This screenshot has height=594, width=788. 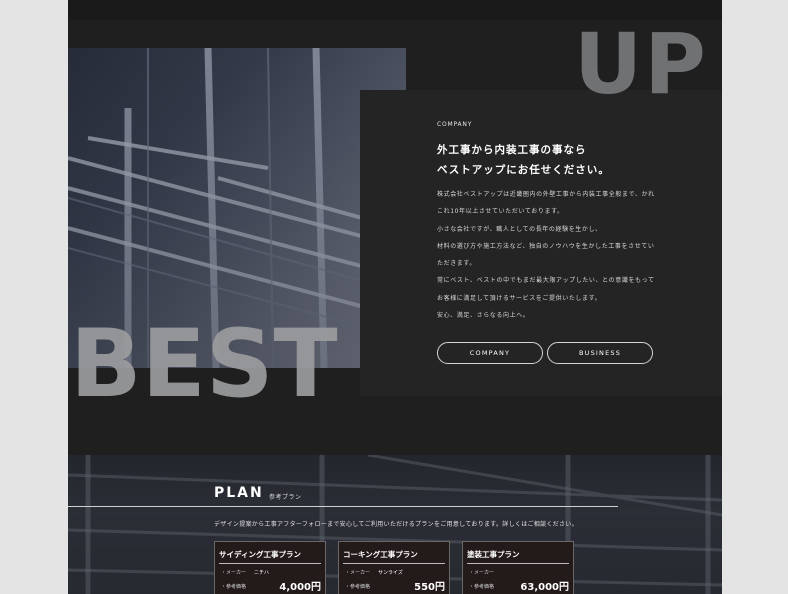 What do you see at coordinates (523, 160) in the screenshot?
I see `hero-headline: 外工事から内装工事の事なら ベストアップにお任せください。` at bounding box center [523, 160].